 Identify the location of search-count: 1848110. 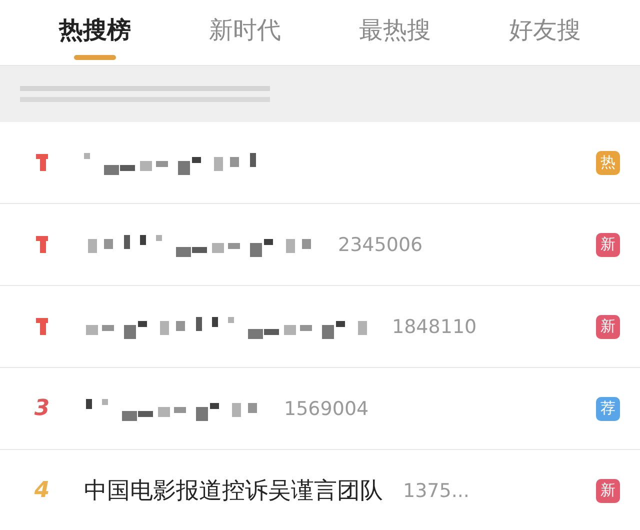
(434, 327).